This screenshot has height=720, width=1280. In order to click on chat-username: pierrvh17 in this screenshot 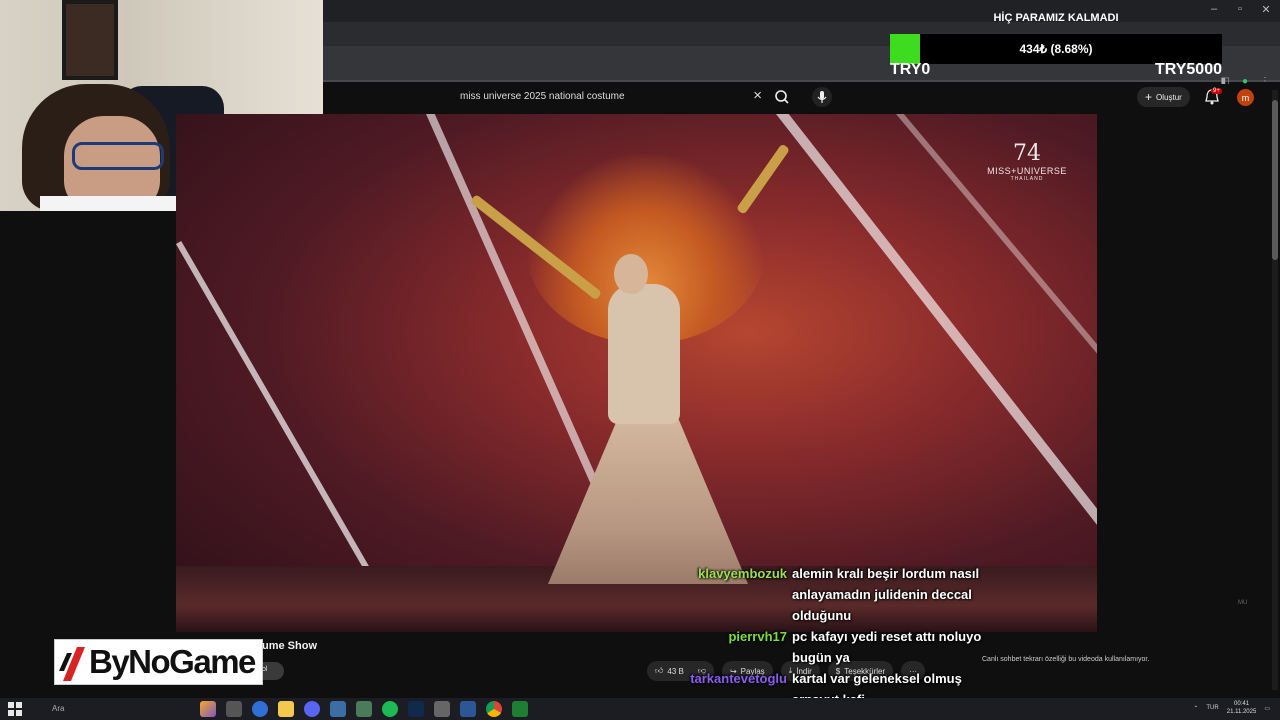, I will do `click(757, 636)`.